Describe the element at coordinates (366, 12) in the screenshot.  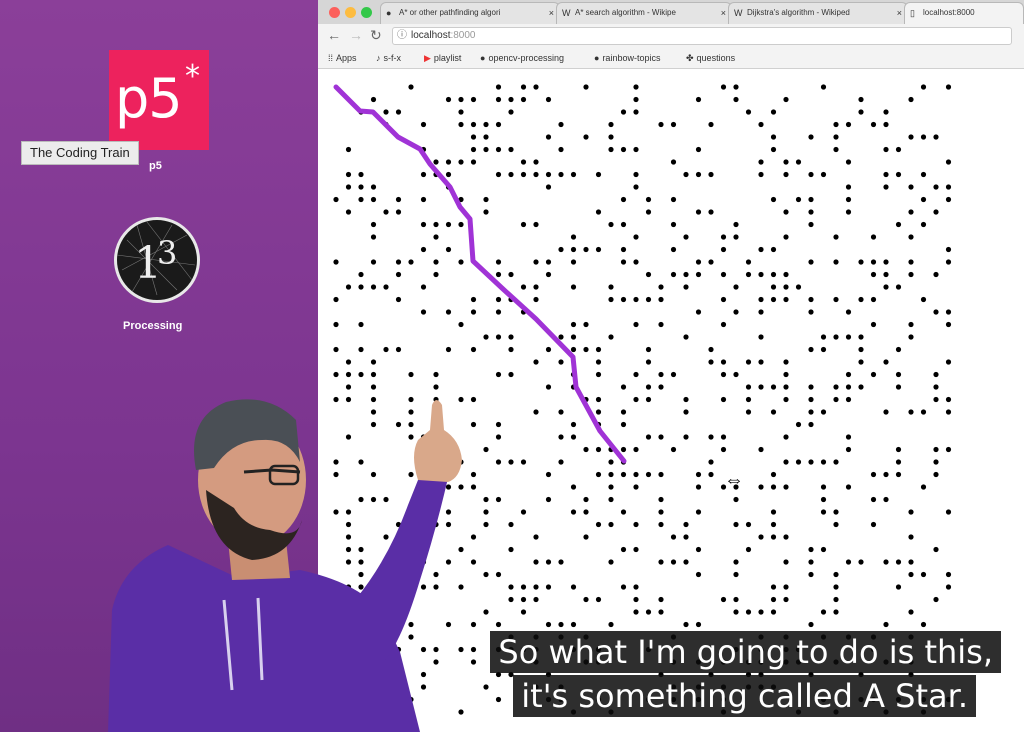
I see `maximize-window-button` at that location.